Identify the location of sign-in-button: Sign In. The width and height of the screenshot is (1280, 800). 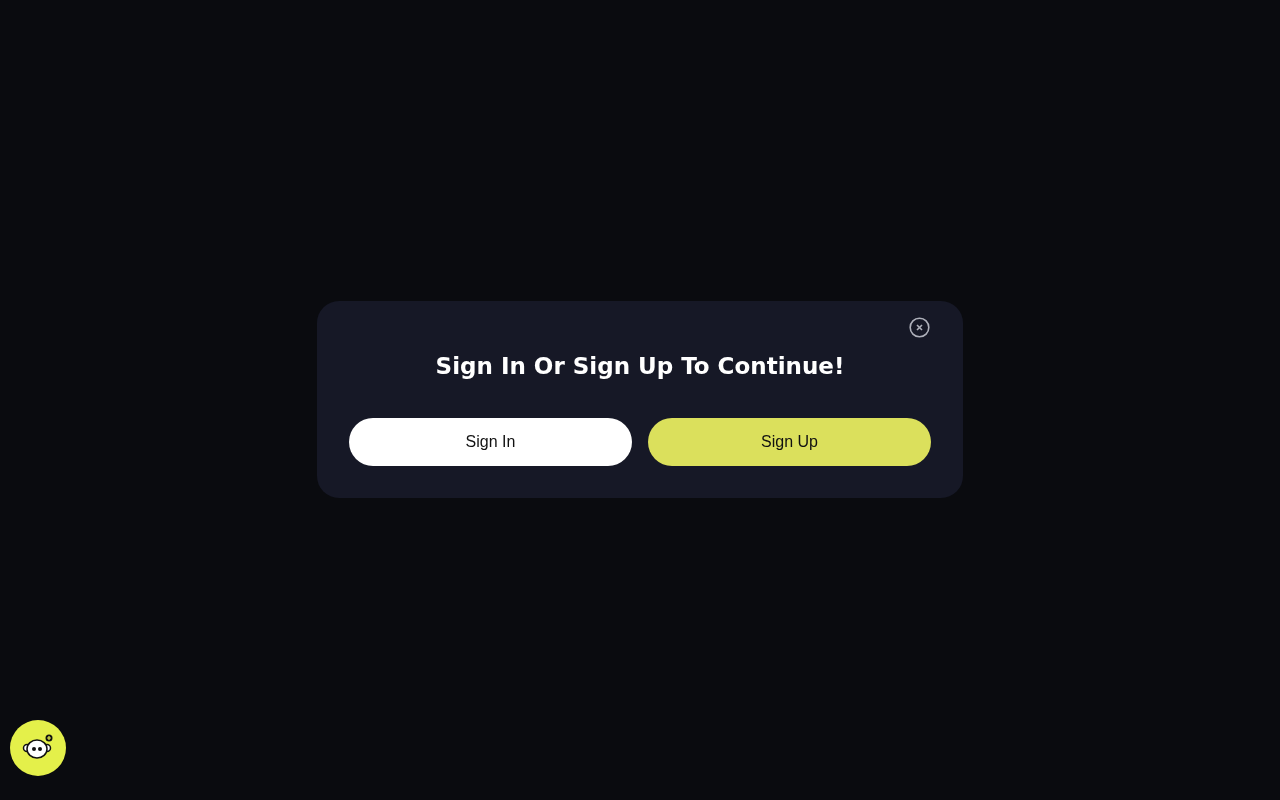
(490, 442).